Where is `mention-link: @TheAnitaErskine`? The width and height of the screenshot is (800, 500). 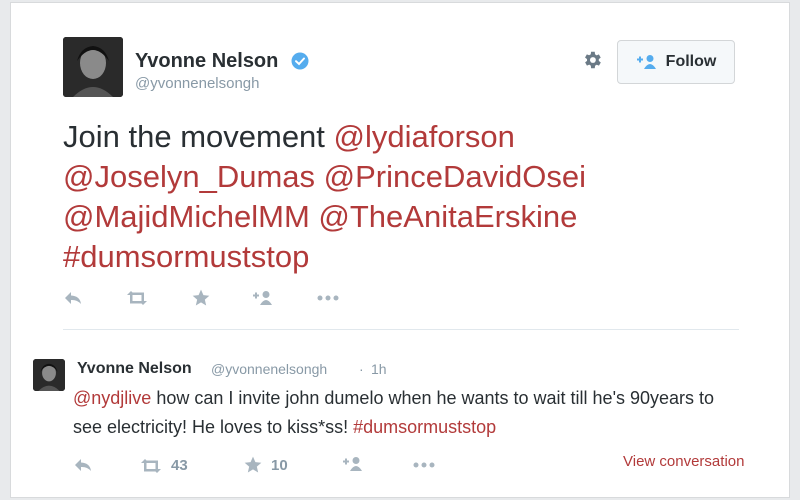 mention-link: @TheAnitaErskine is located at coordinates (447, 216).